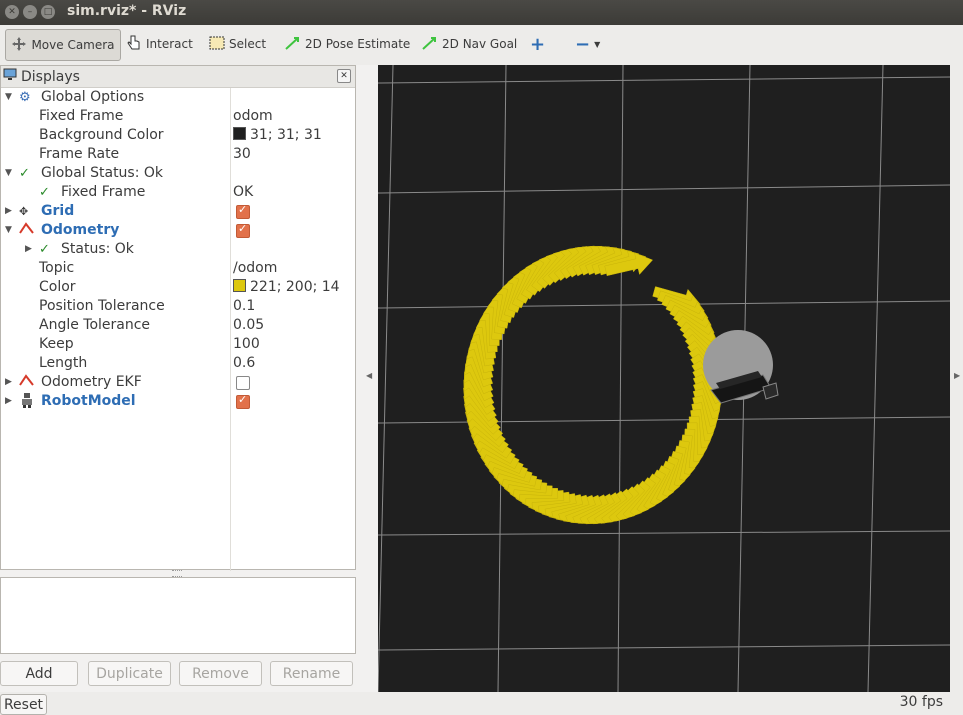  I want to click on duplicate-button: Duplicate, so click(129, 673).